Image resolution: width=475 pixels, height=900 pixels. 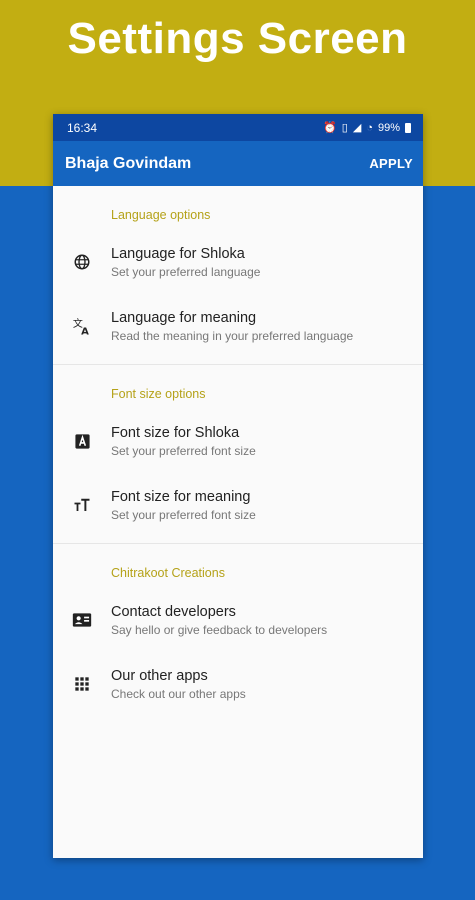 I want to click on text-size-icon, so click(x=82, y=505).